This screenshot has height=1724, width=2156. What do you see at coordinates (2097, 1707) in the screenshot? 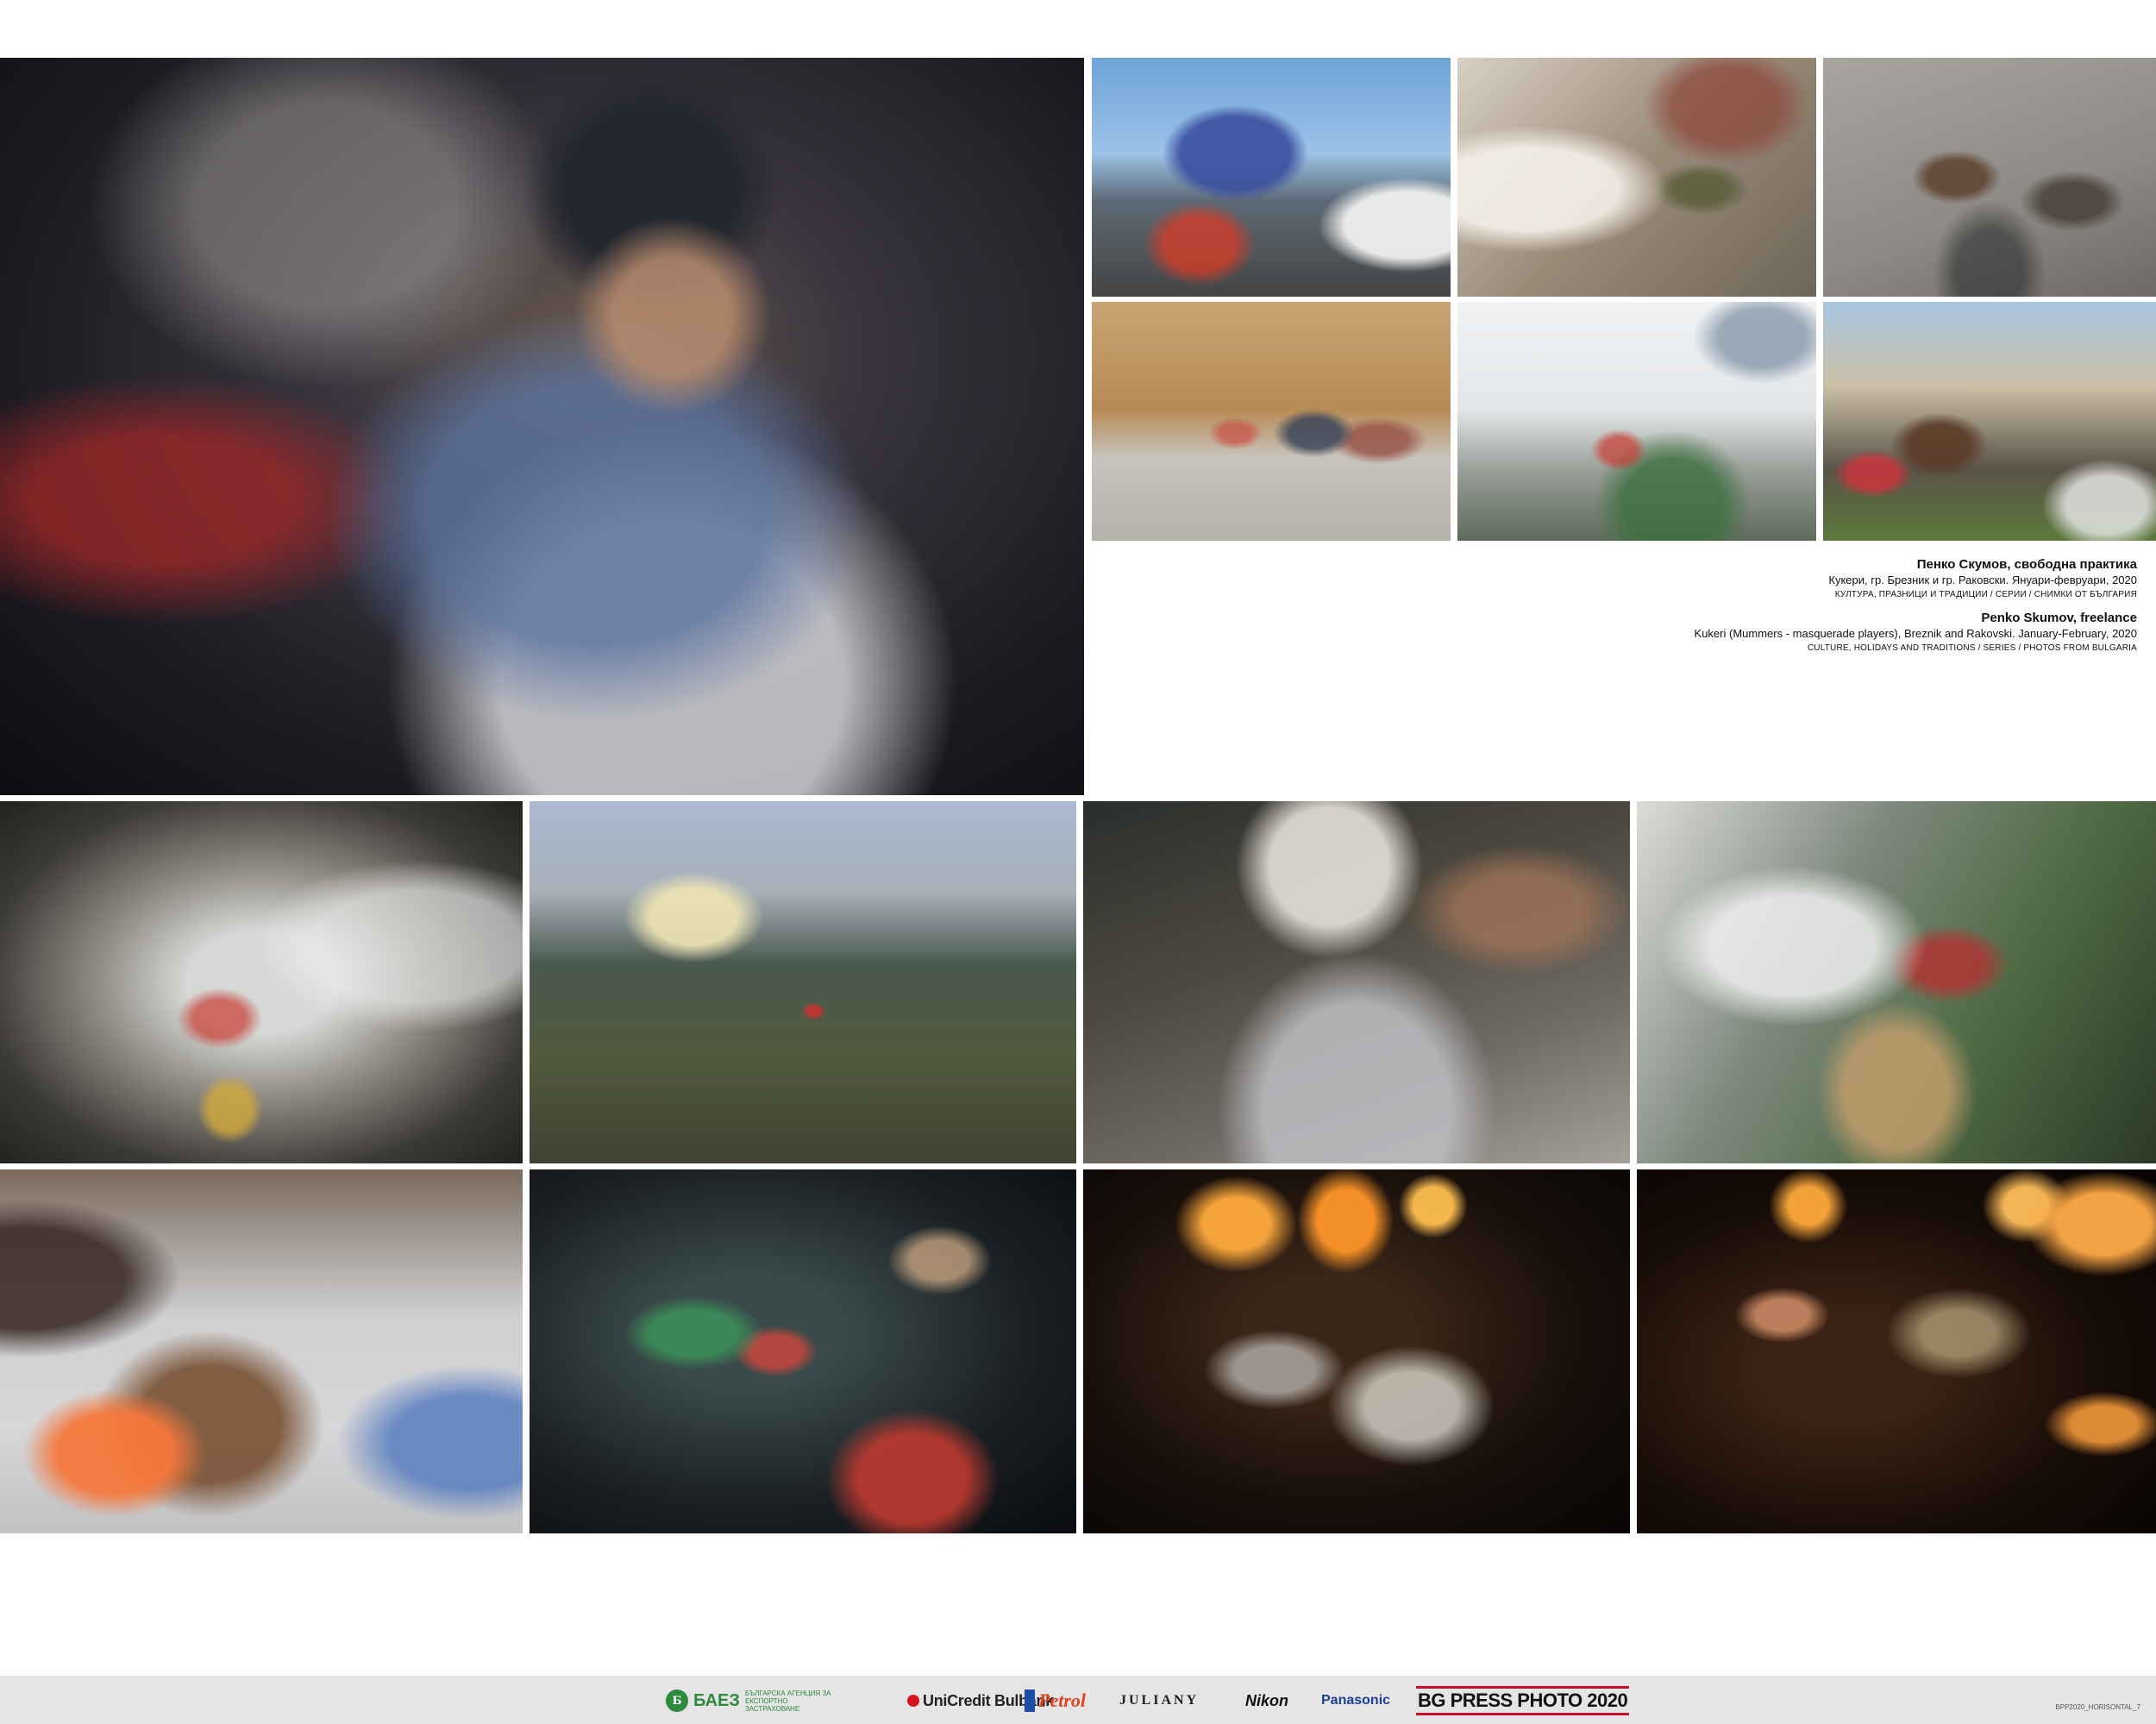
I see `page-identifier: BPP2020_HORISONTAL_7` at bounding box center [2097, 1707].